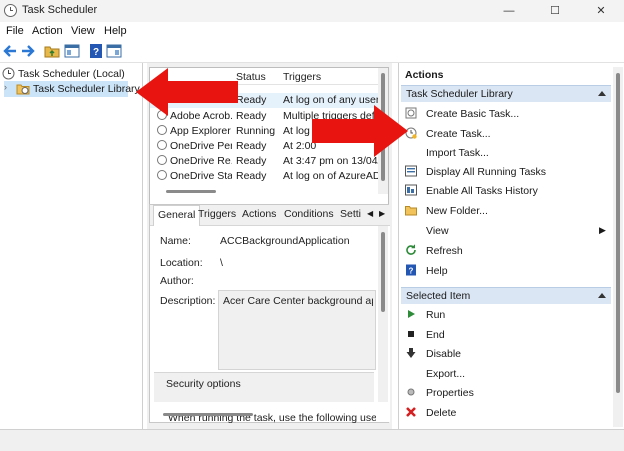 The image size is (624, 451). I want to click on action-label: Help, so click(437, 271).